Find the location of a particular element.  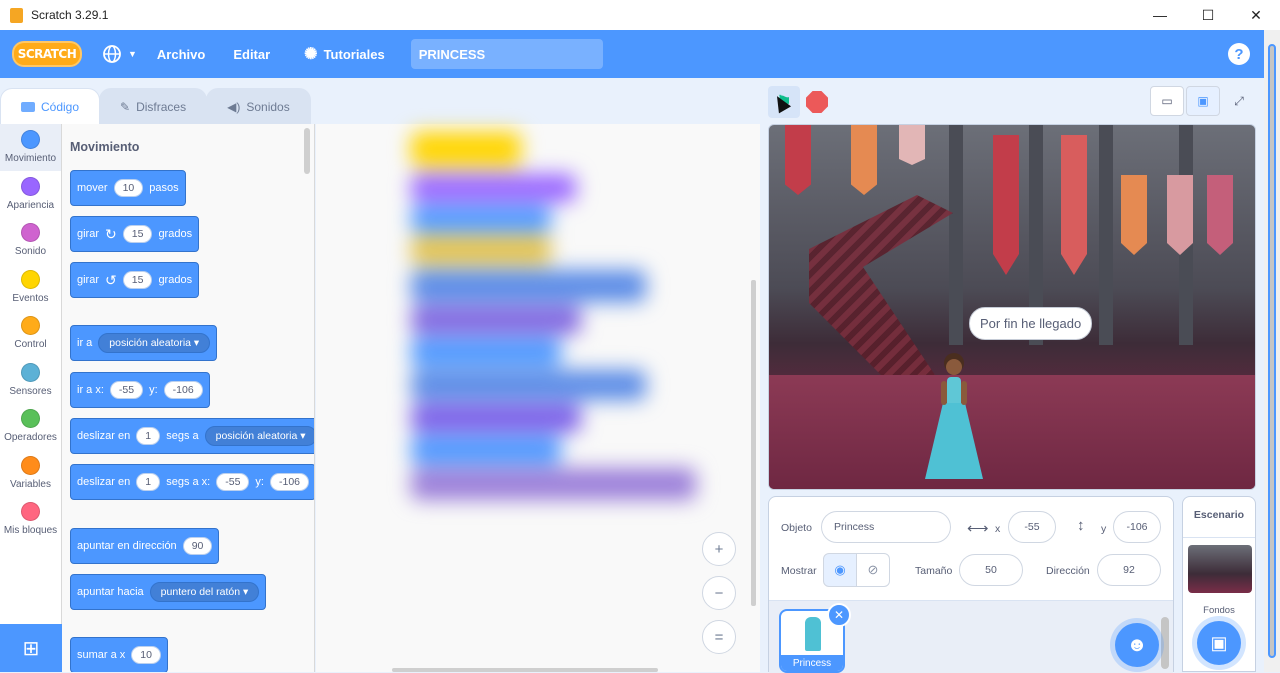

category-variables: Variables is located at coordinates (30, 473).